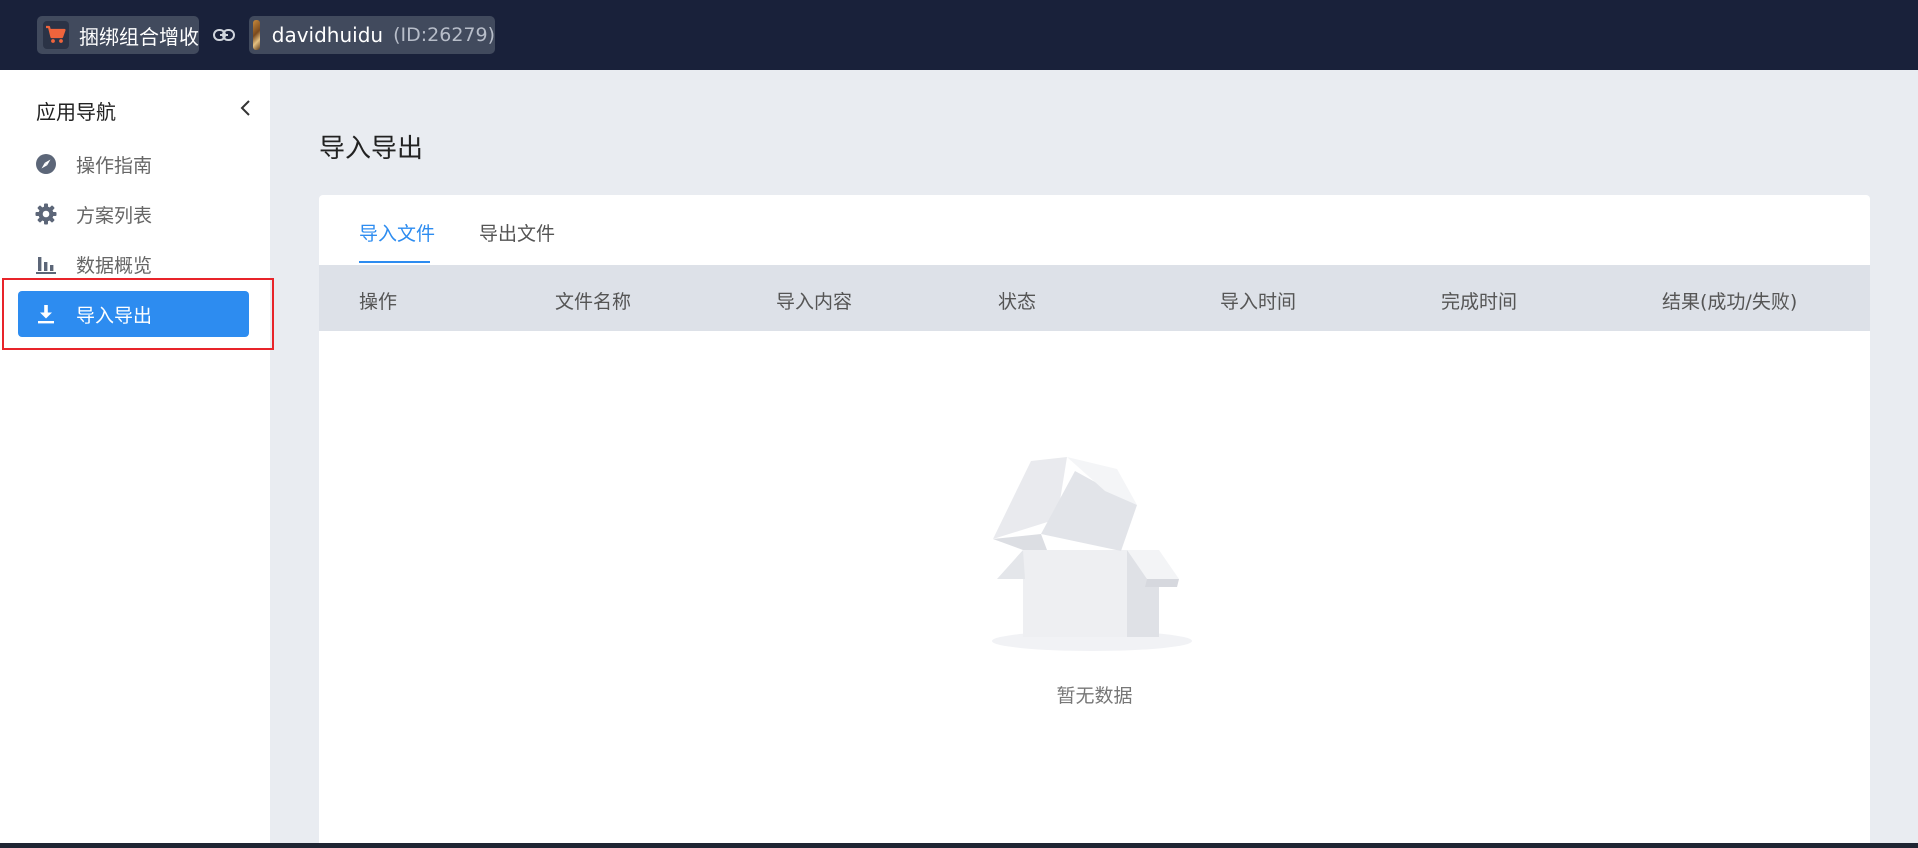 This screenshot has height=848, width=1918. What do you see at coordinates (397, 232) in the screenshot?
I see `tab-import-files: 导入文件` at bounding box center [397, 232].